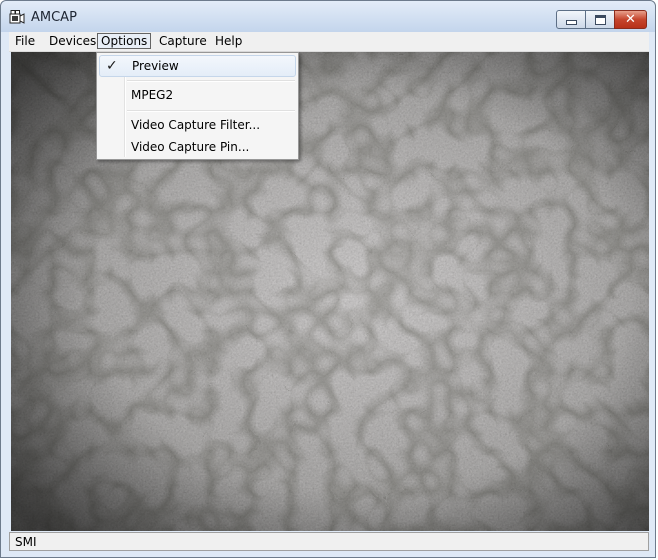 The width and height of the screenshot is (658, 560). What do you see at coordinates (329, 42) in the screenshot?
I see `menu-bar: File Devices Options Capture Help` at bounding box center [329, 42].